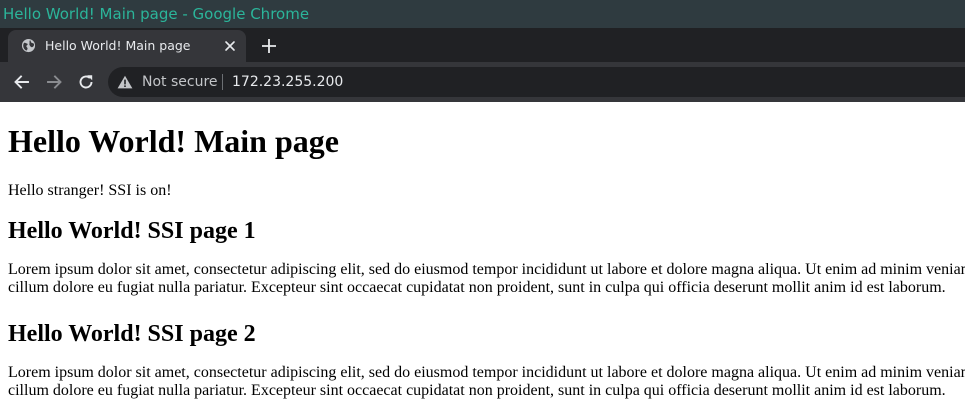 This screenshot has width=965, height=420. What do you see at coordinates (118, 45) in the screenshot?
I see `tab-title: Hello World! Main page` at bounding box center [118, 45].